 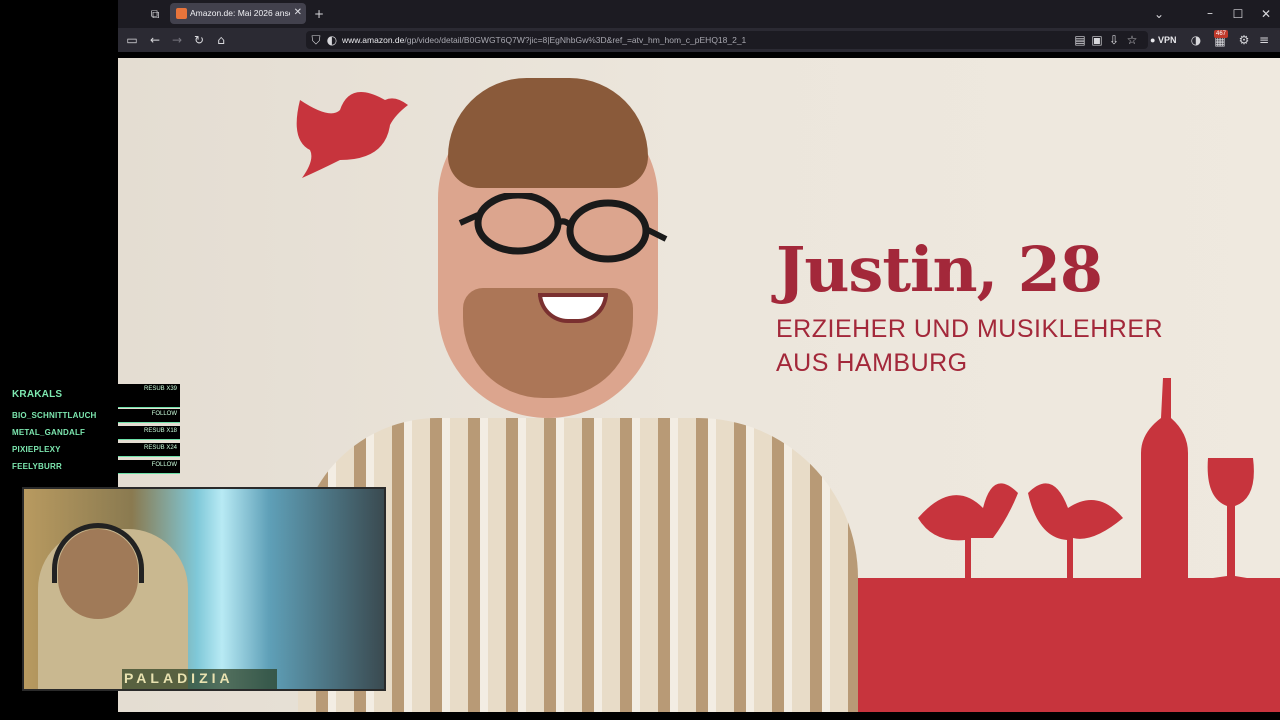 I want to click on tab-overview-icon: ⧉, so click(x=155, y=14).